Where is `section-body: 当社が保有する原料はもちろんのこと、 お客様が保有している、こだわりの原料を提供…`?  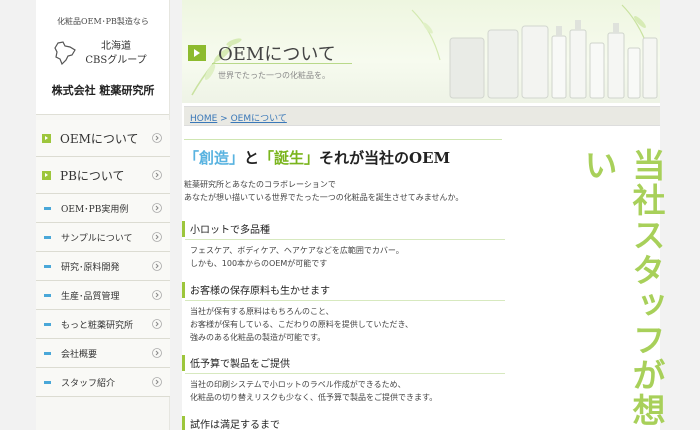 section-body: 当社が保有する原料はもちろんのこと、 お客様が保有している、こだわりの原料を提供… is located at coordinates (343, 324).